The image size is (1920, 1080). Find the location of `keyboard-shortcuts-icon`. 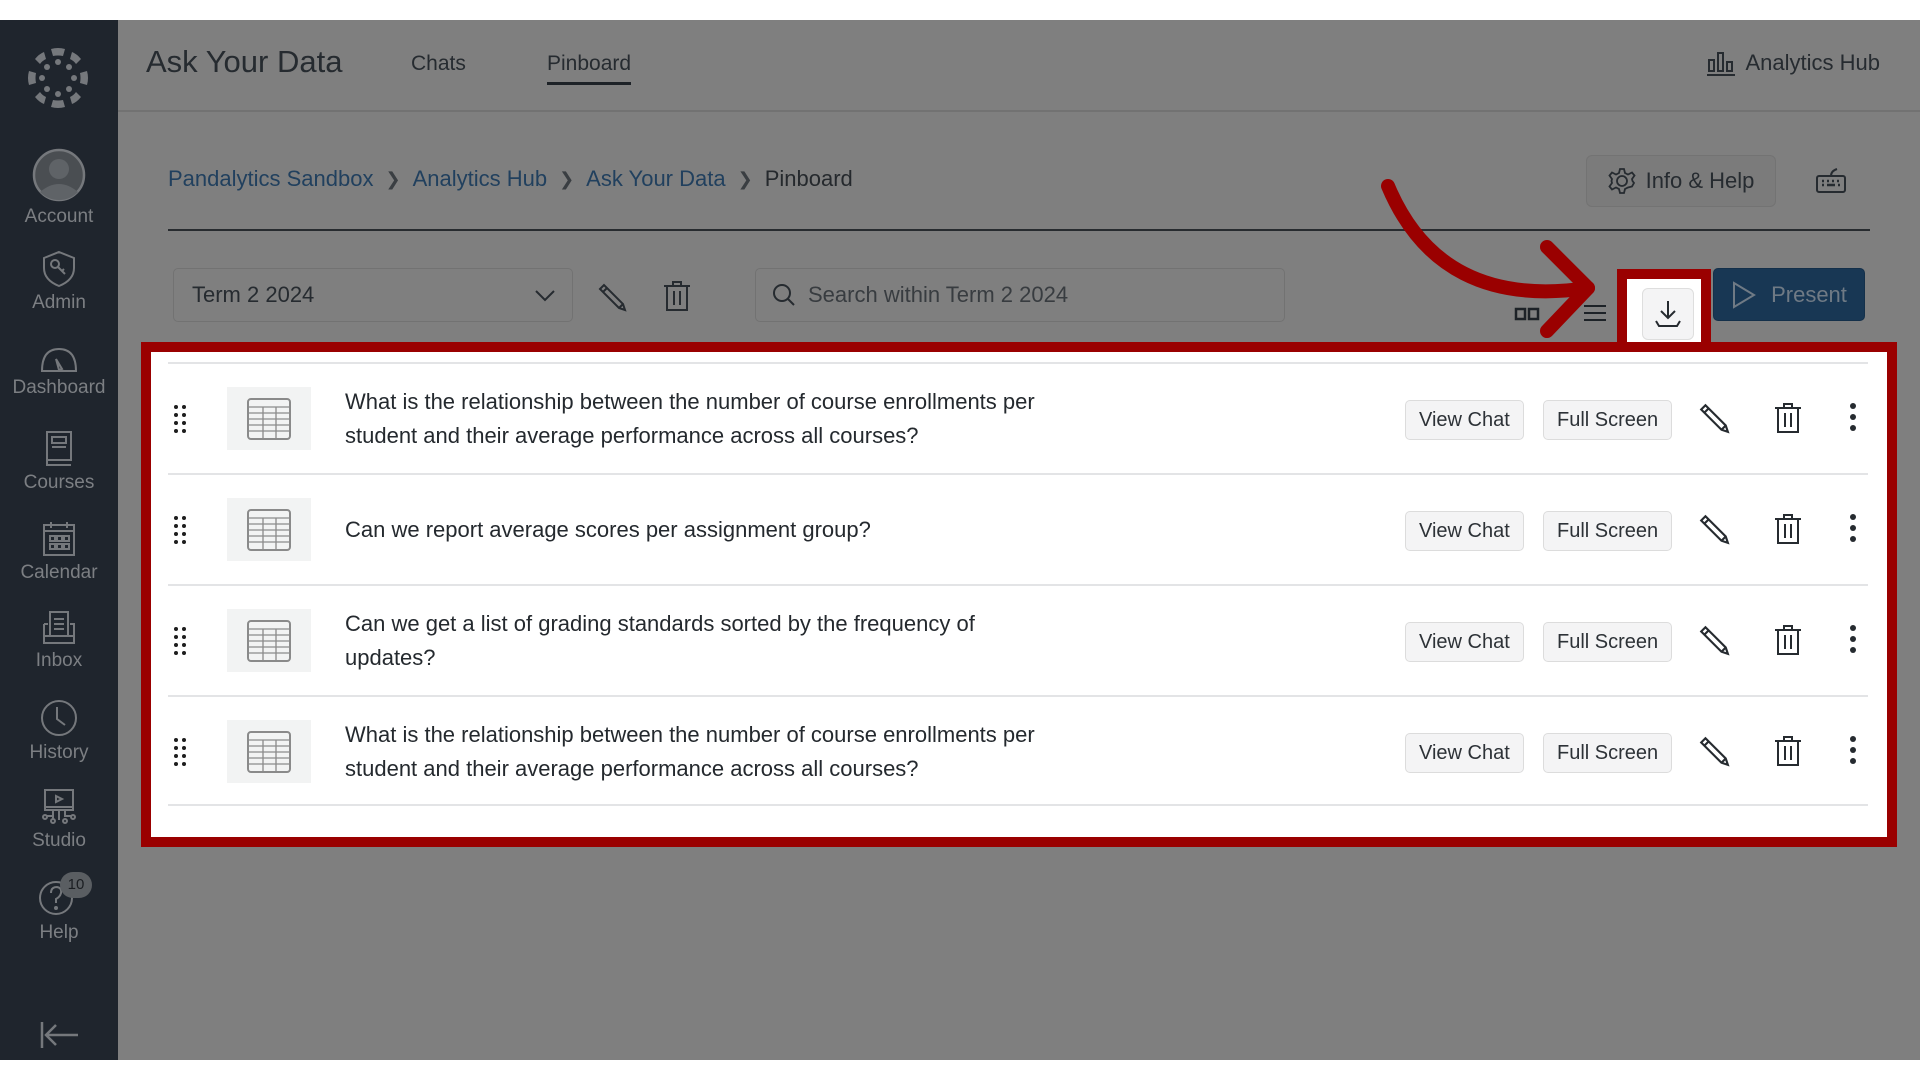

keyboard-shortcuts-icon is located at coordinates (1831, 181).